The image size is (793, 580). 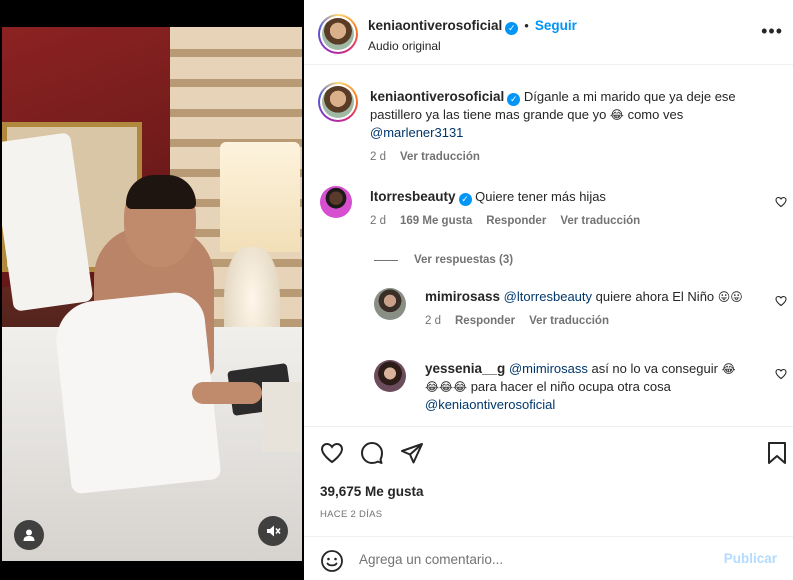 I want to click on user-icon, so click(x=29, y=535).